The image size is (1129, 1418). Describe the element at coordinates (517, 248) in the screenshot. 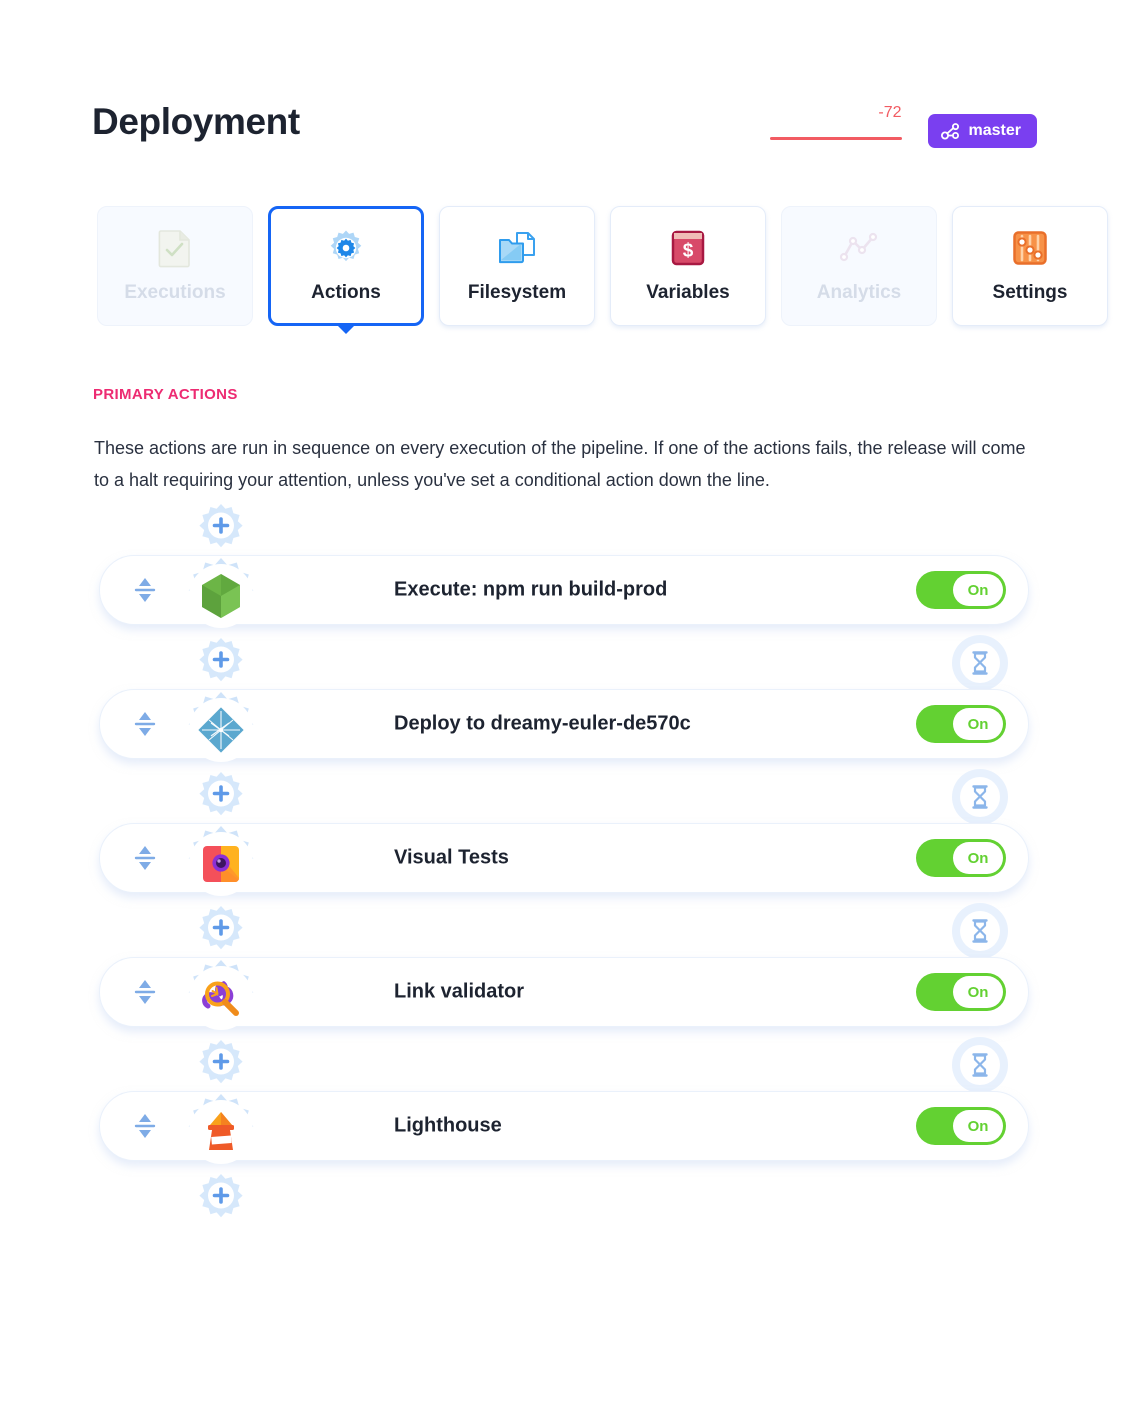

I see `folder-files-icon` at that location.